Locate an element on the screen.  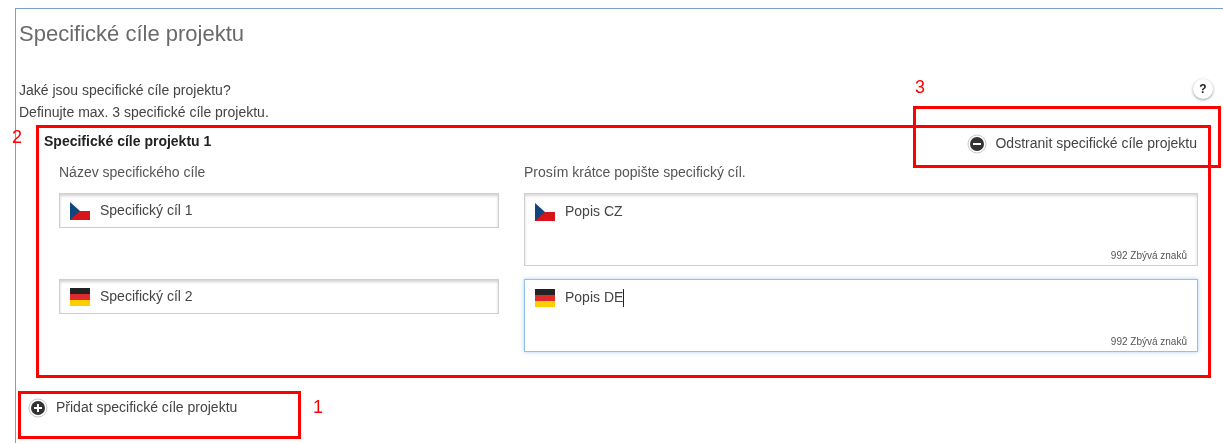
text-cursor is located at coordinates (624, 297).